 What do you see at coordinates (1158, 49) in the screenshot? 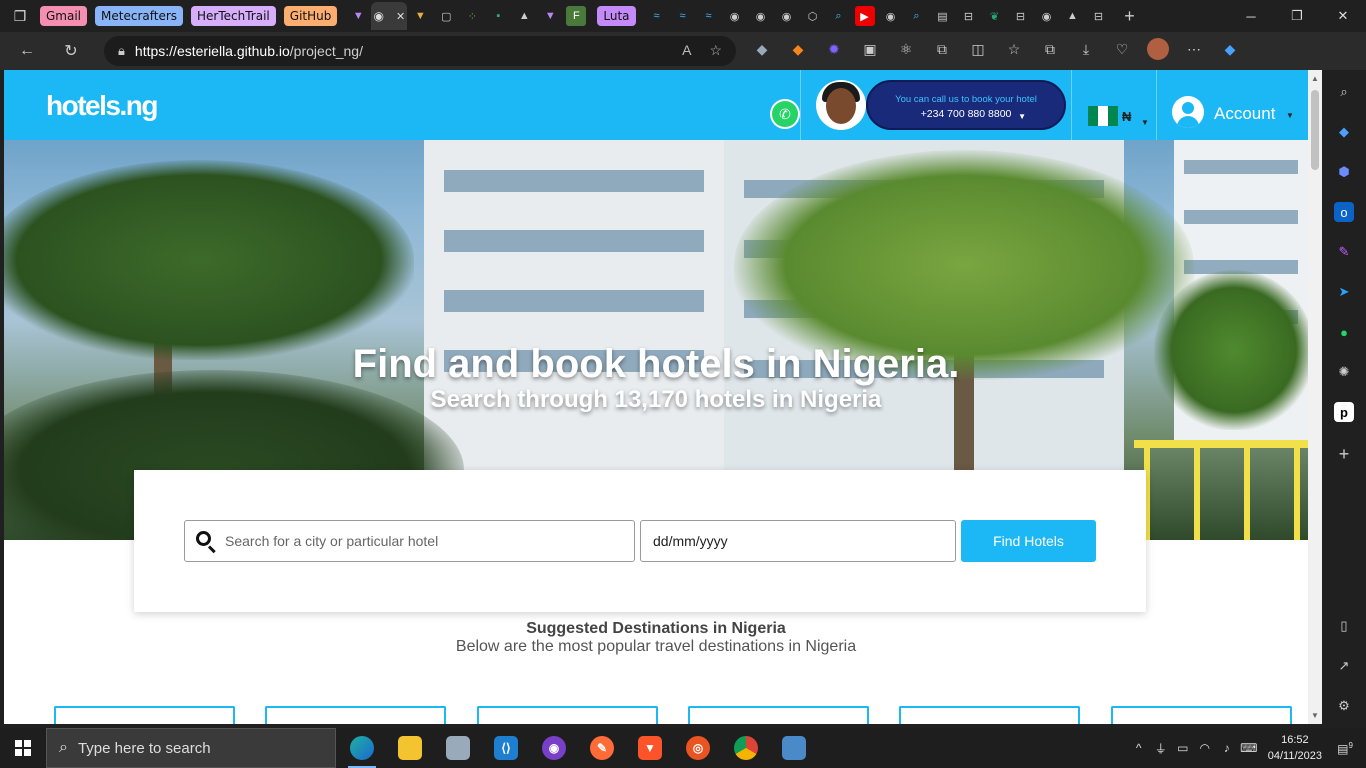
I see `profile-avatar` at bounding box center [1158, 49].